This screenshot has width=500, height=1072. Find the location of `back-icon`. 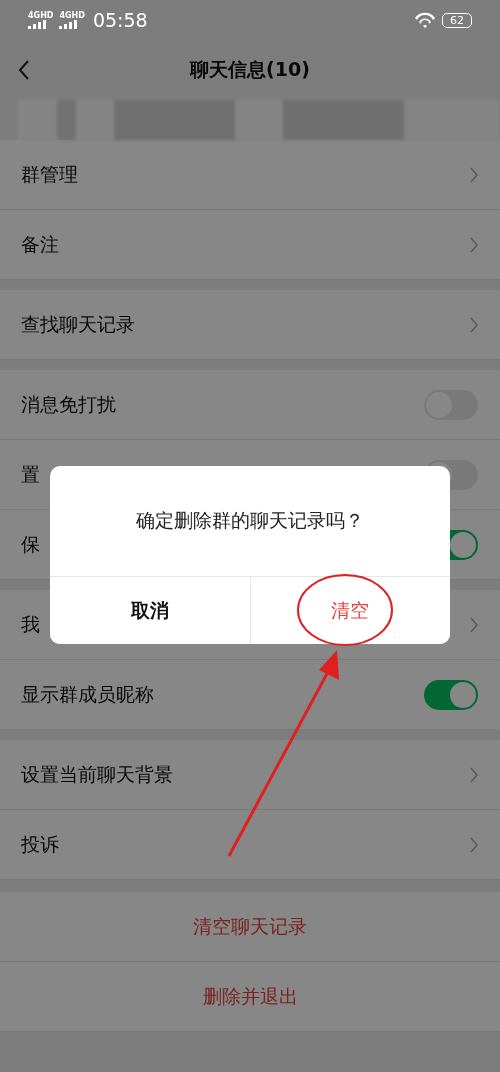

back-icon is located at coordinates (24, 70).